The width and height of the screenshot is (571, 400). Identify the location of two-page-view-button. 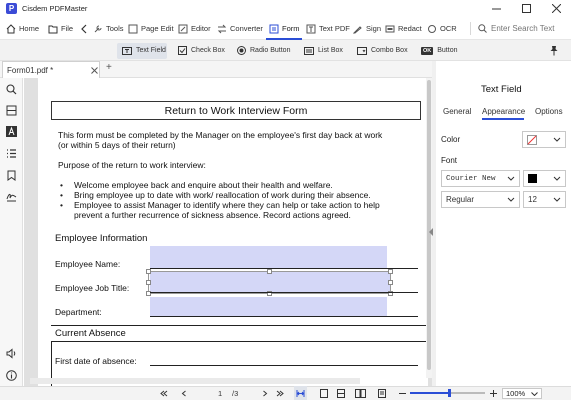
(360, 393).